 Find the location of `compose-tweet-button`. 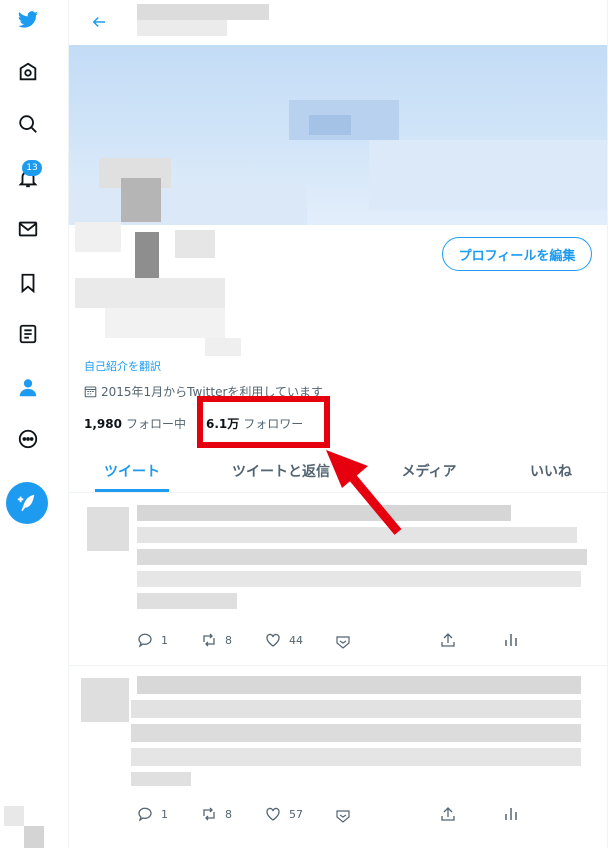

compose-tweet-button is located at coordinates (27, 503).